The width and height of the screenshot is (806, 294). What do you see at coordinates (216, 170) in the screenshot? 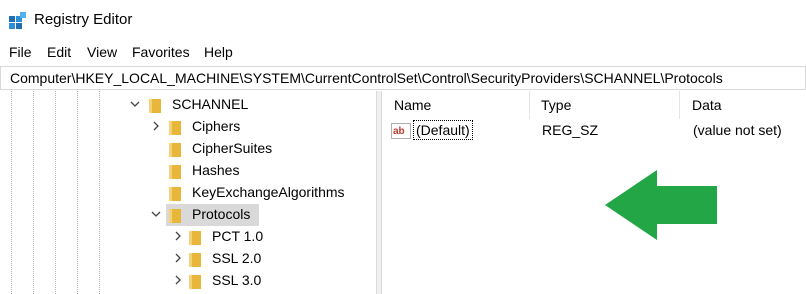
I see `tree-item-label: Hashes` at bounding box center [216, 170].